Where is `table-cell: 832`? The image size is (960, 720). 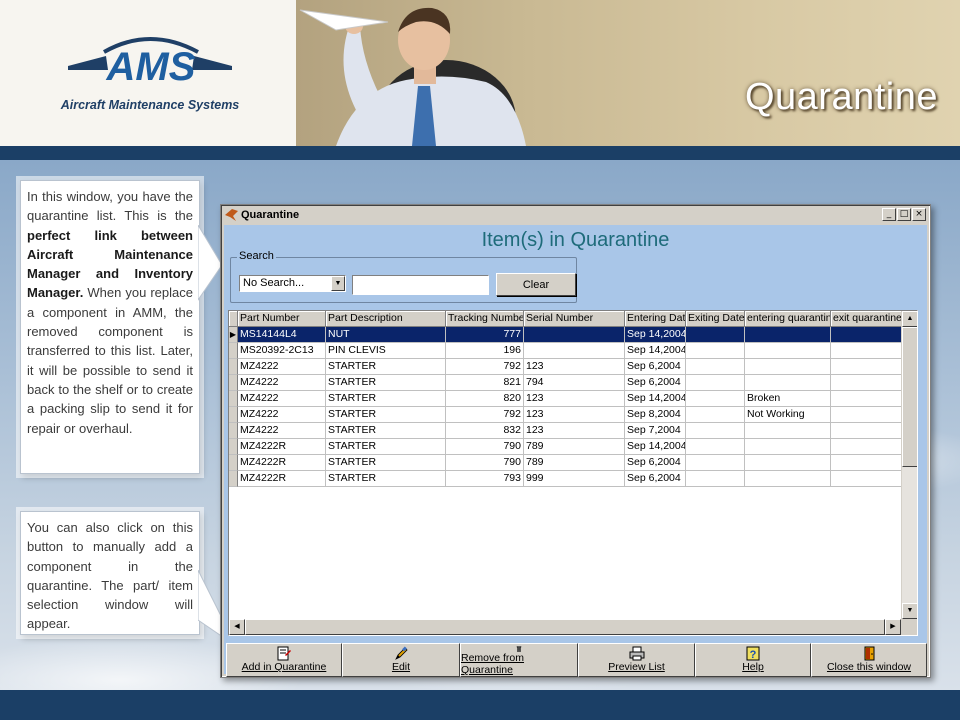 table-cell: 832 is located at coordinates (485, 431).